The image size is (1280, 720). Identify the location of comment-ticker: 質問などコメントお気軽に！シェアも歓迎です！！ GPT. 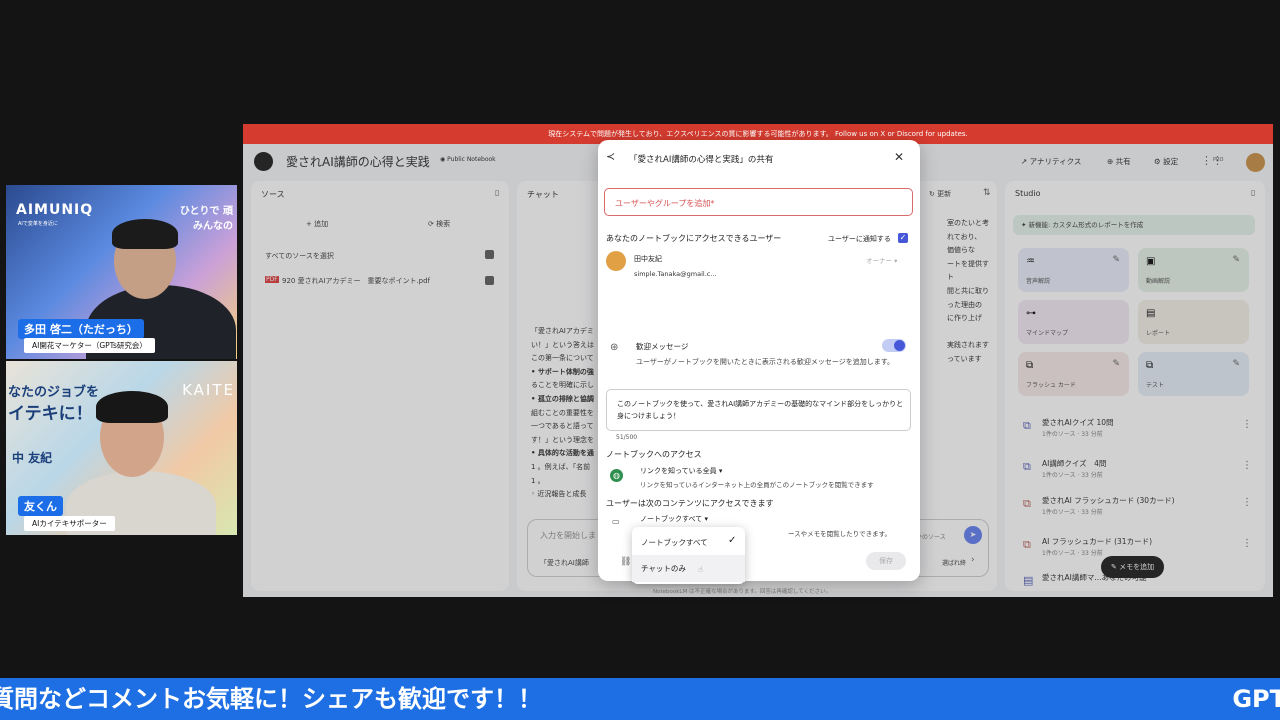
(640, 699).